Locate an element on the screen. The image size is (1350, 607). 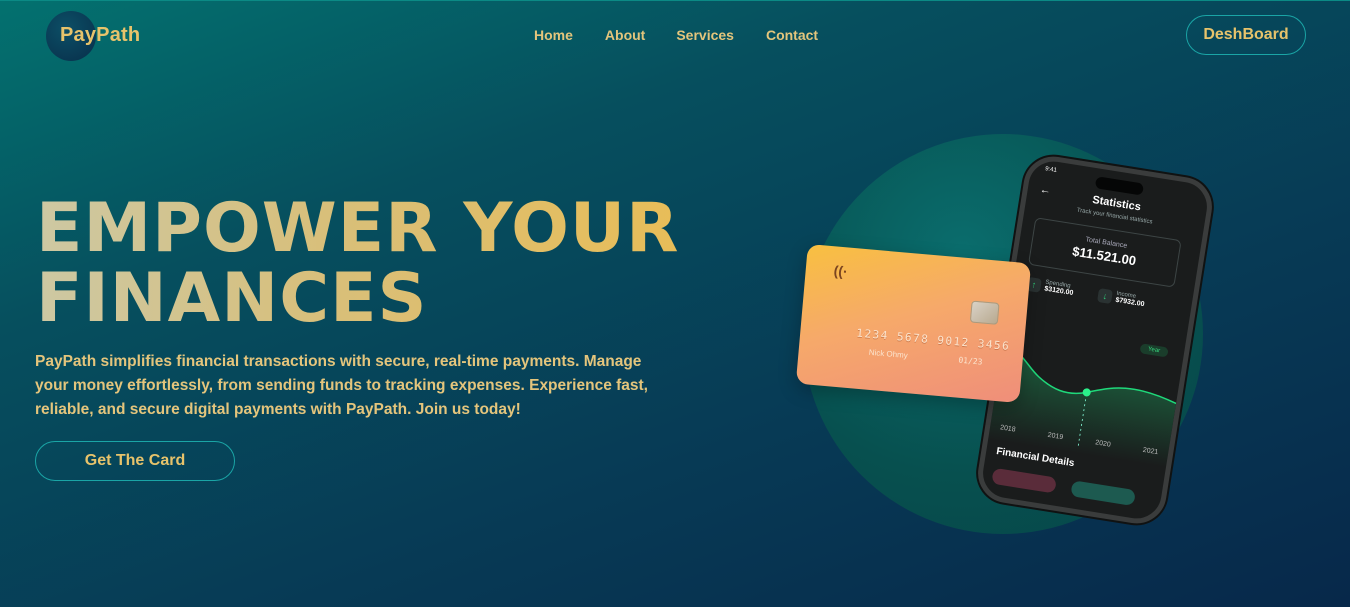
phone-time: 9:41 is located at coordinates (1051, 170).